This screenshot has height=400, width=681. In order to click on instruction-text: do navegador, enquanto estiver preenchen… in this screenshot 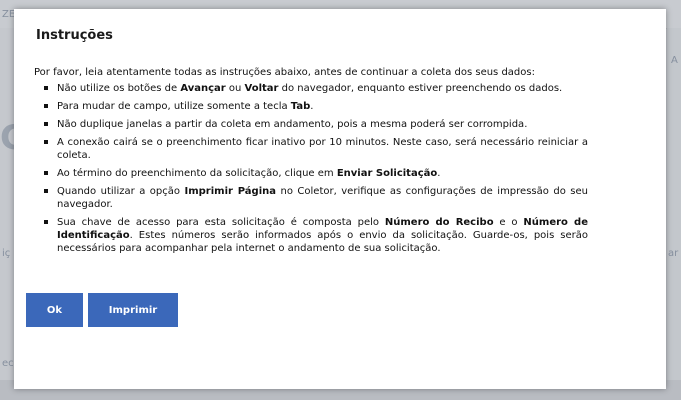, I will do `click(420, 88)`.